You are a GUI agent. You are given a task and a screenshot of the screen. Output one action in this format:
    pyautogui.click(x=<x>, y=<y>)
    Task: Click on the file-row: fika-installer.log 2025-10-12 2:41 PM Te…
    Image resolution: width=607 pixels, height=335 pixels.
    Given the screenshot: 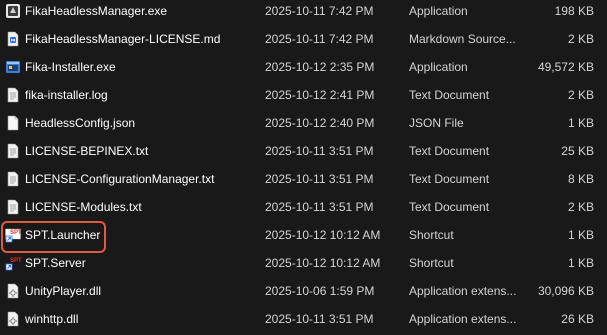 What is the action you would take?
    pyautogui.click(x=303, y=95)
    